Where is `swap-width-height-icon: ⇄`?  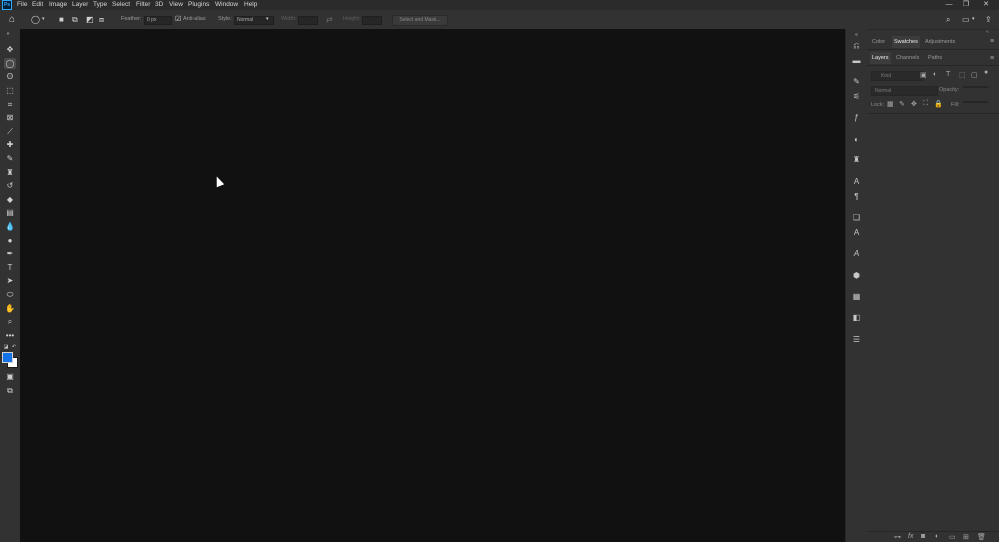 swap-width-height-icon: ⇄ is located at coordinates (329, 19).